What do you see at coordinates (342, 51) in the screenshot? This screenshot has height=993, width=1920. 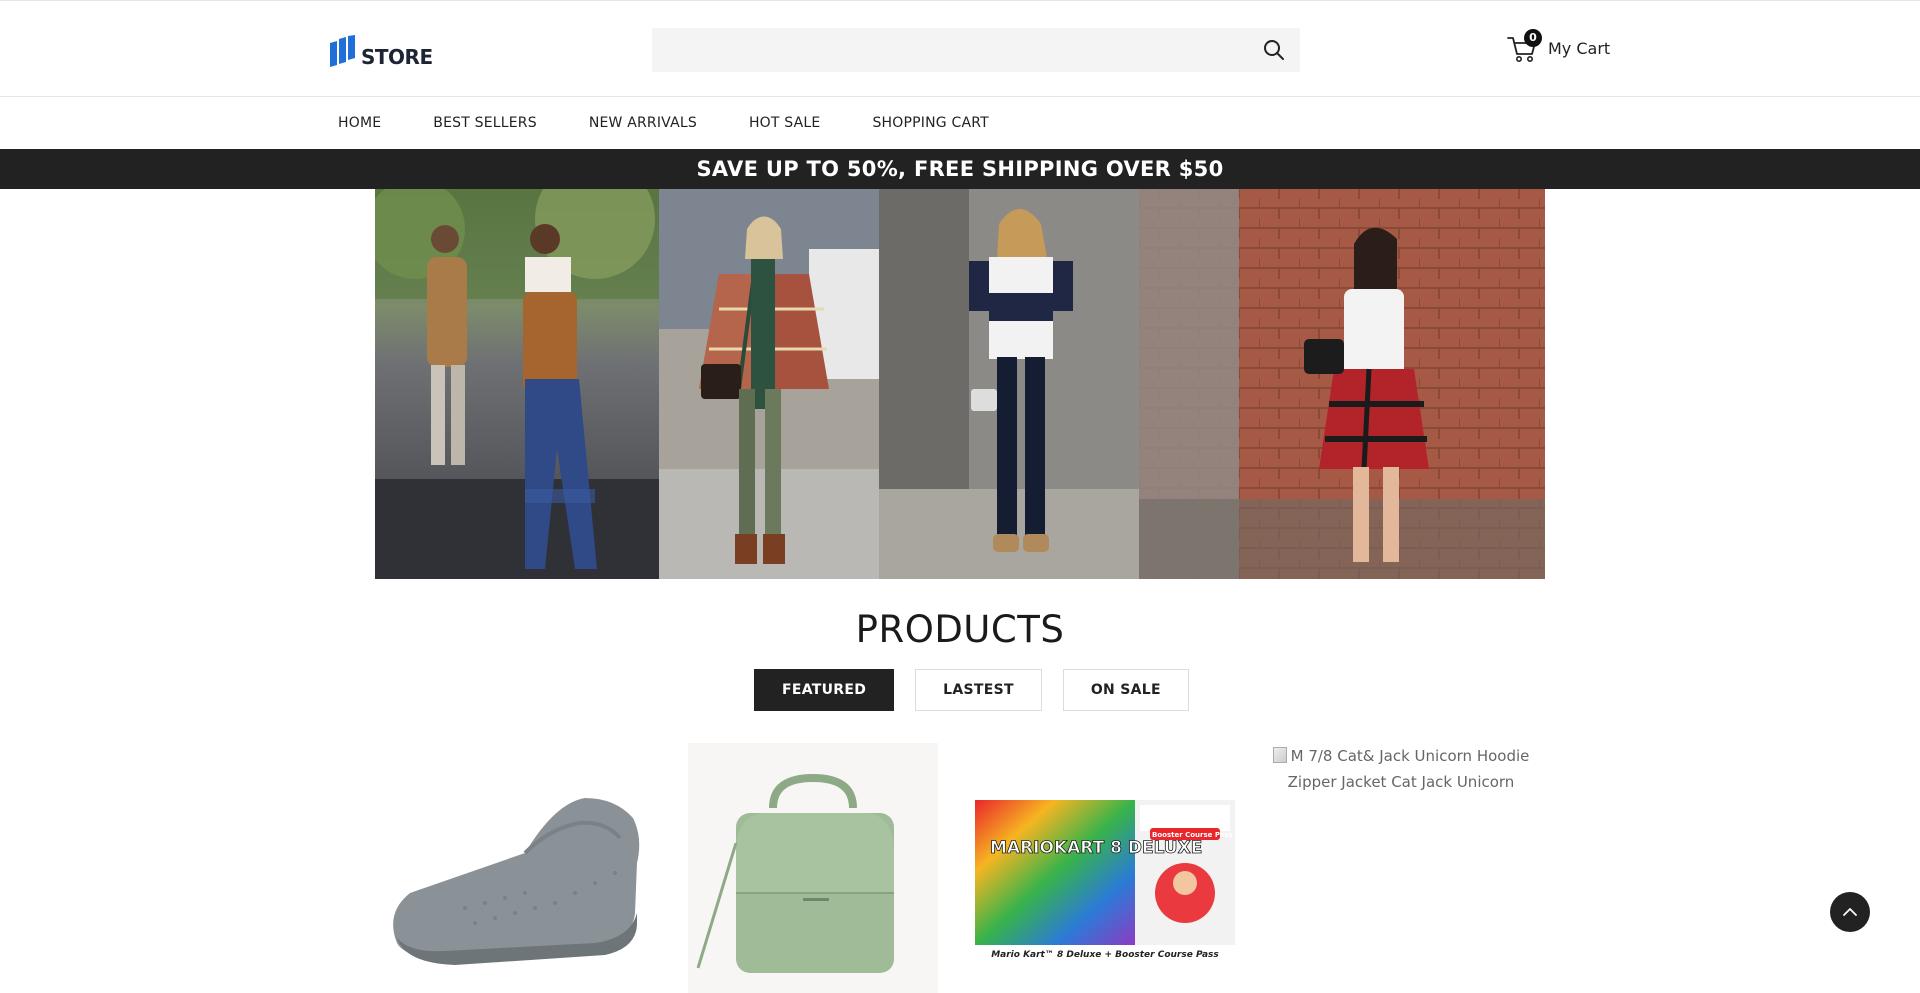 I see `logo-icon` at bounding box center [342, 51].